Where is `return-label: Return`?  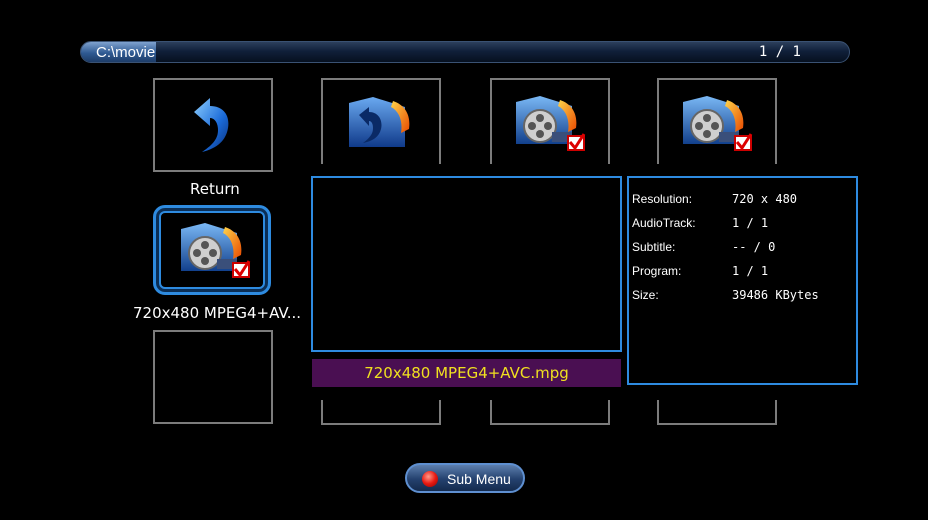 return-label: Return is located at coordinates (215, 189).